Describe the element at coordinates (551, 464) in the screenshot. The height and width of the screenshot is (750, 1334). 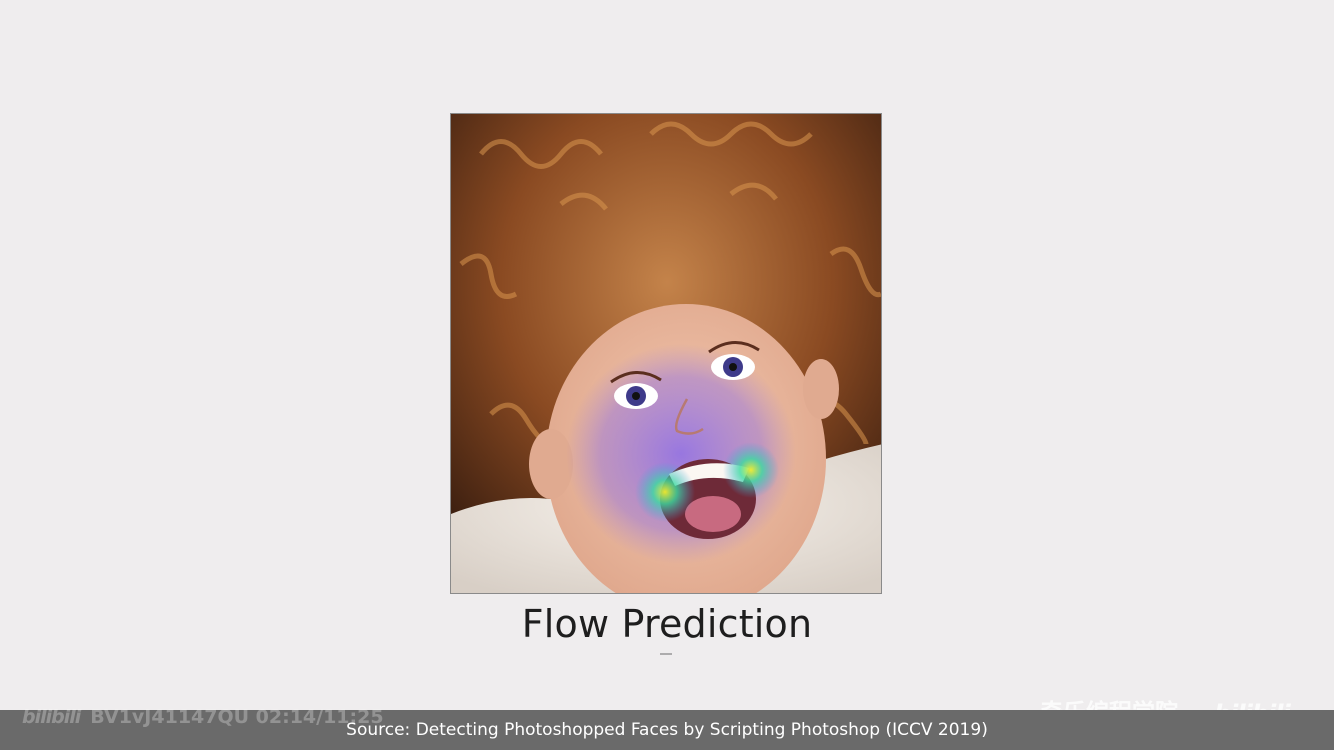
I see `left-ear` at that location.